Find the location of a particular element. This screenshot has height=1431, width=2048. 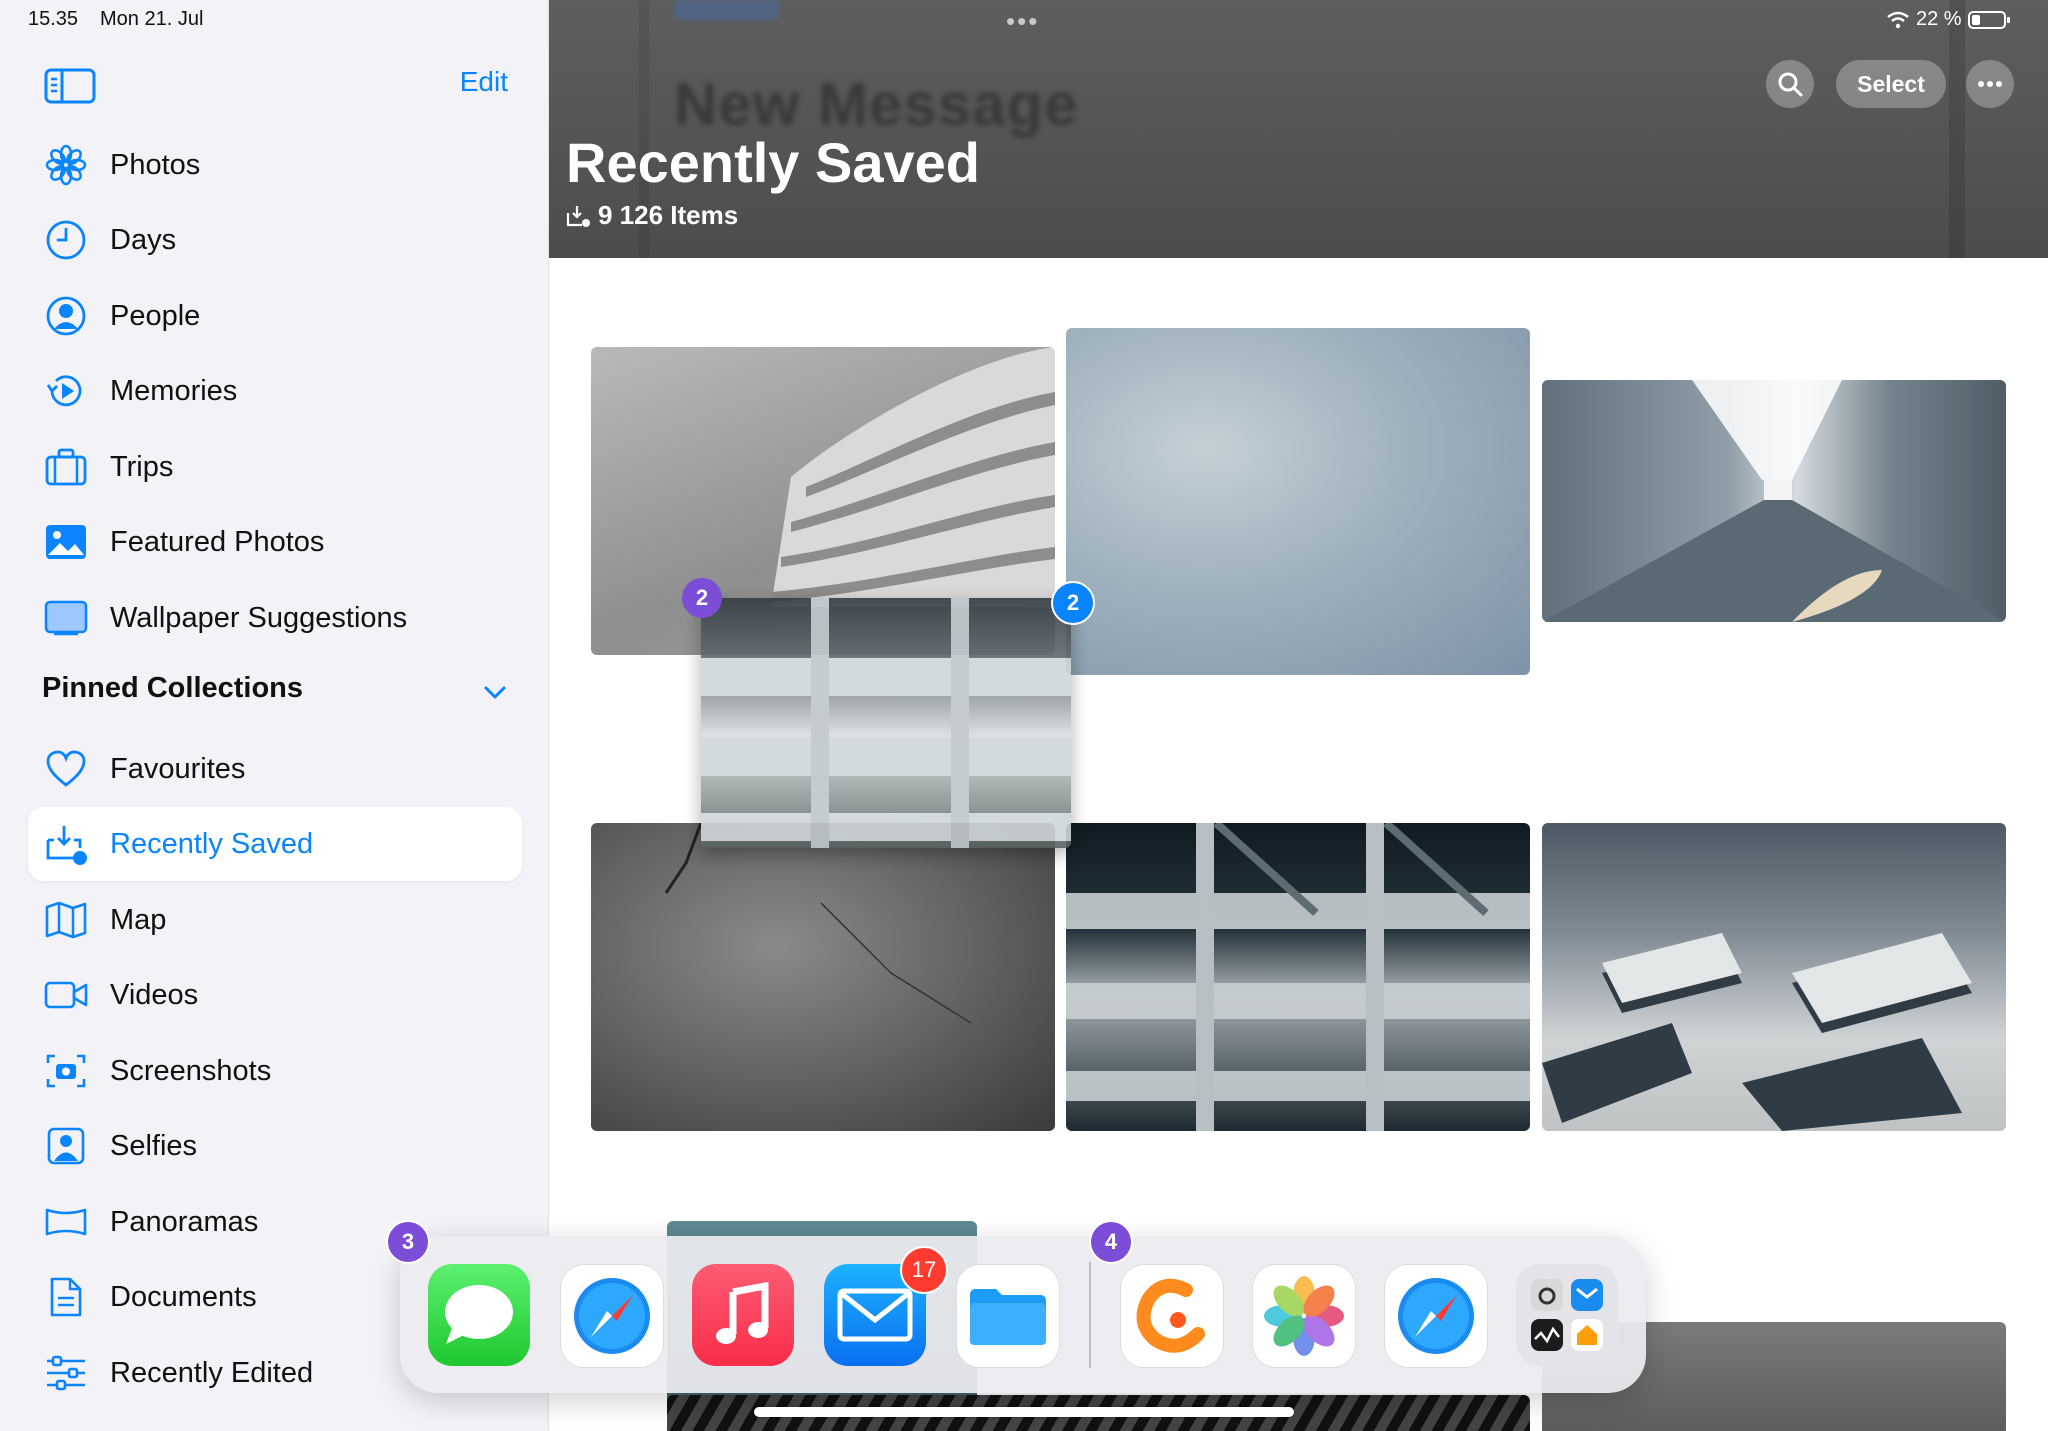

sidebar-item-favourites: Favourites is located at coordinates (275, 769).